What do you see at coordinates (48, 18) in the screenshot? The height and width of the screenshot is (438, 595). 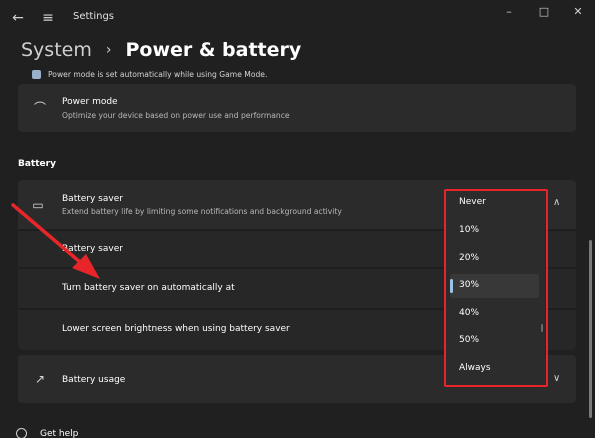 I see `hamburger-menu-icon: ≡` at bounding box center [48, 18].